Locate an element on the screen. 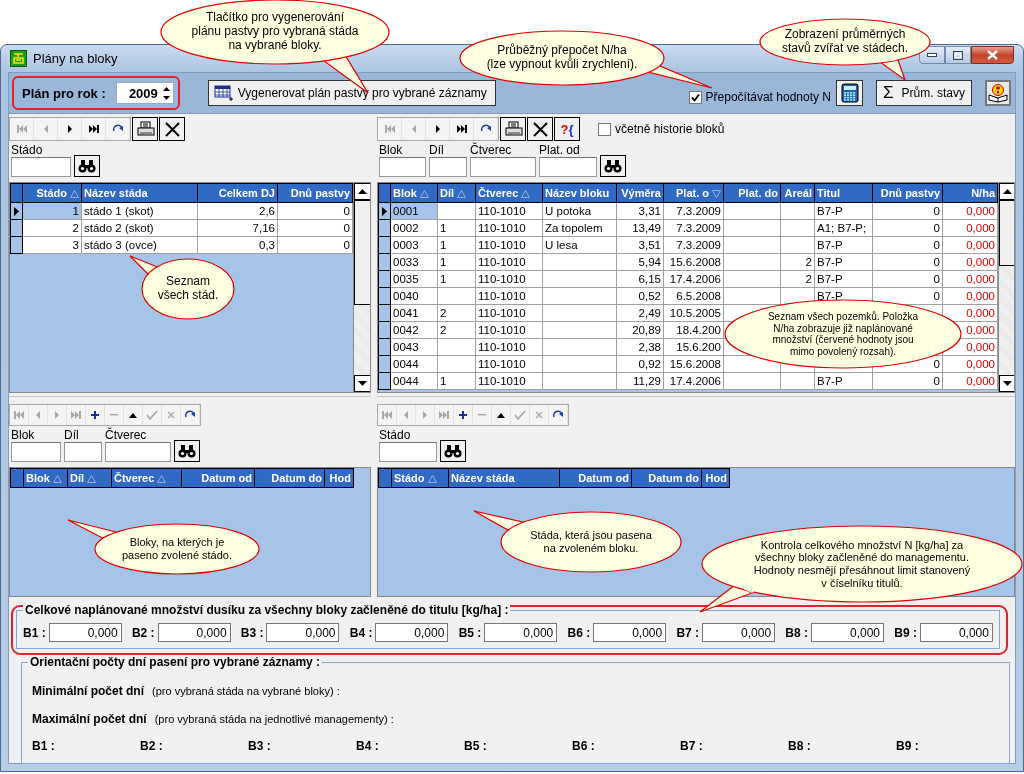  close-button is located at coordinates (992, 55).